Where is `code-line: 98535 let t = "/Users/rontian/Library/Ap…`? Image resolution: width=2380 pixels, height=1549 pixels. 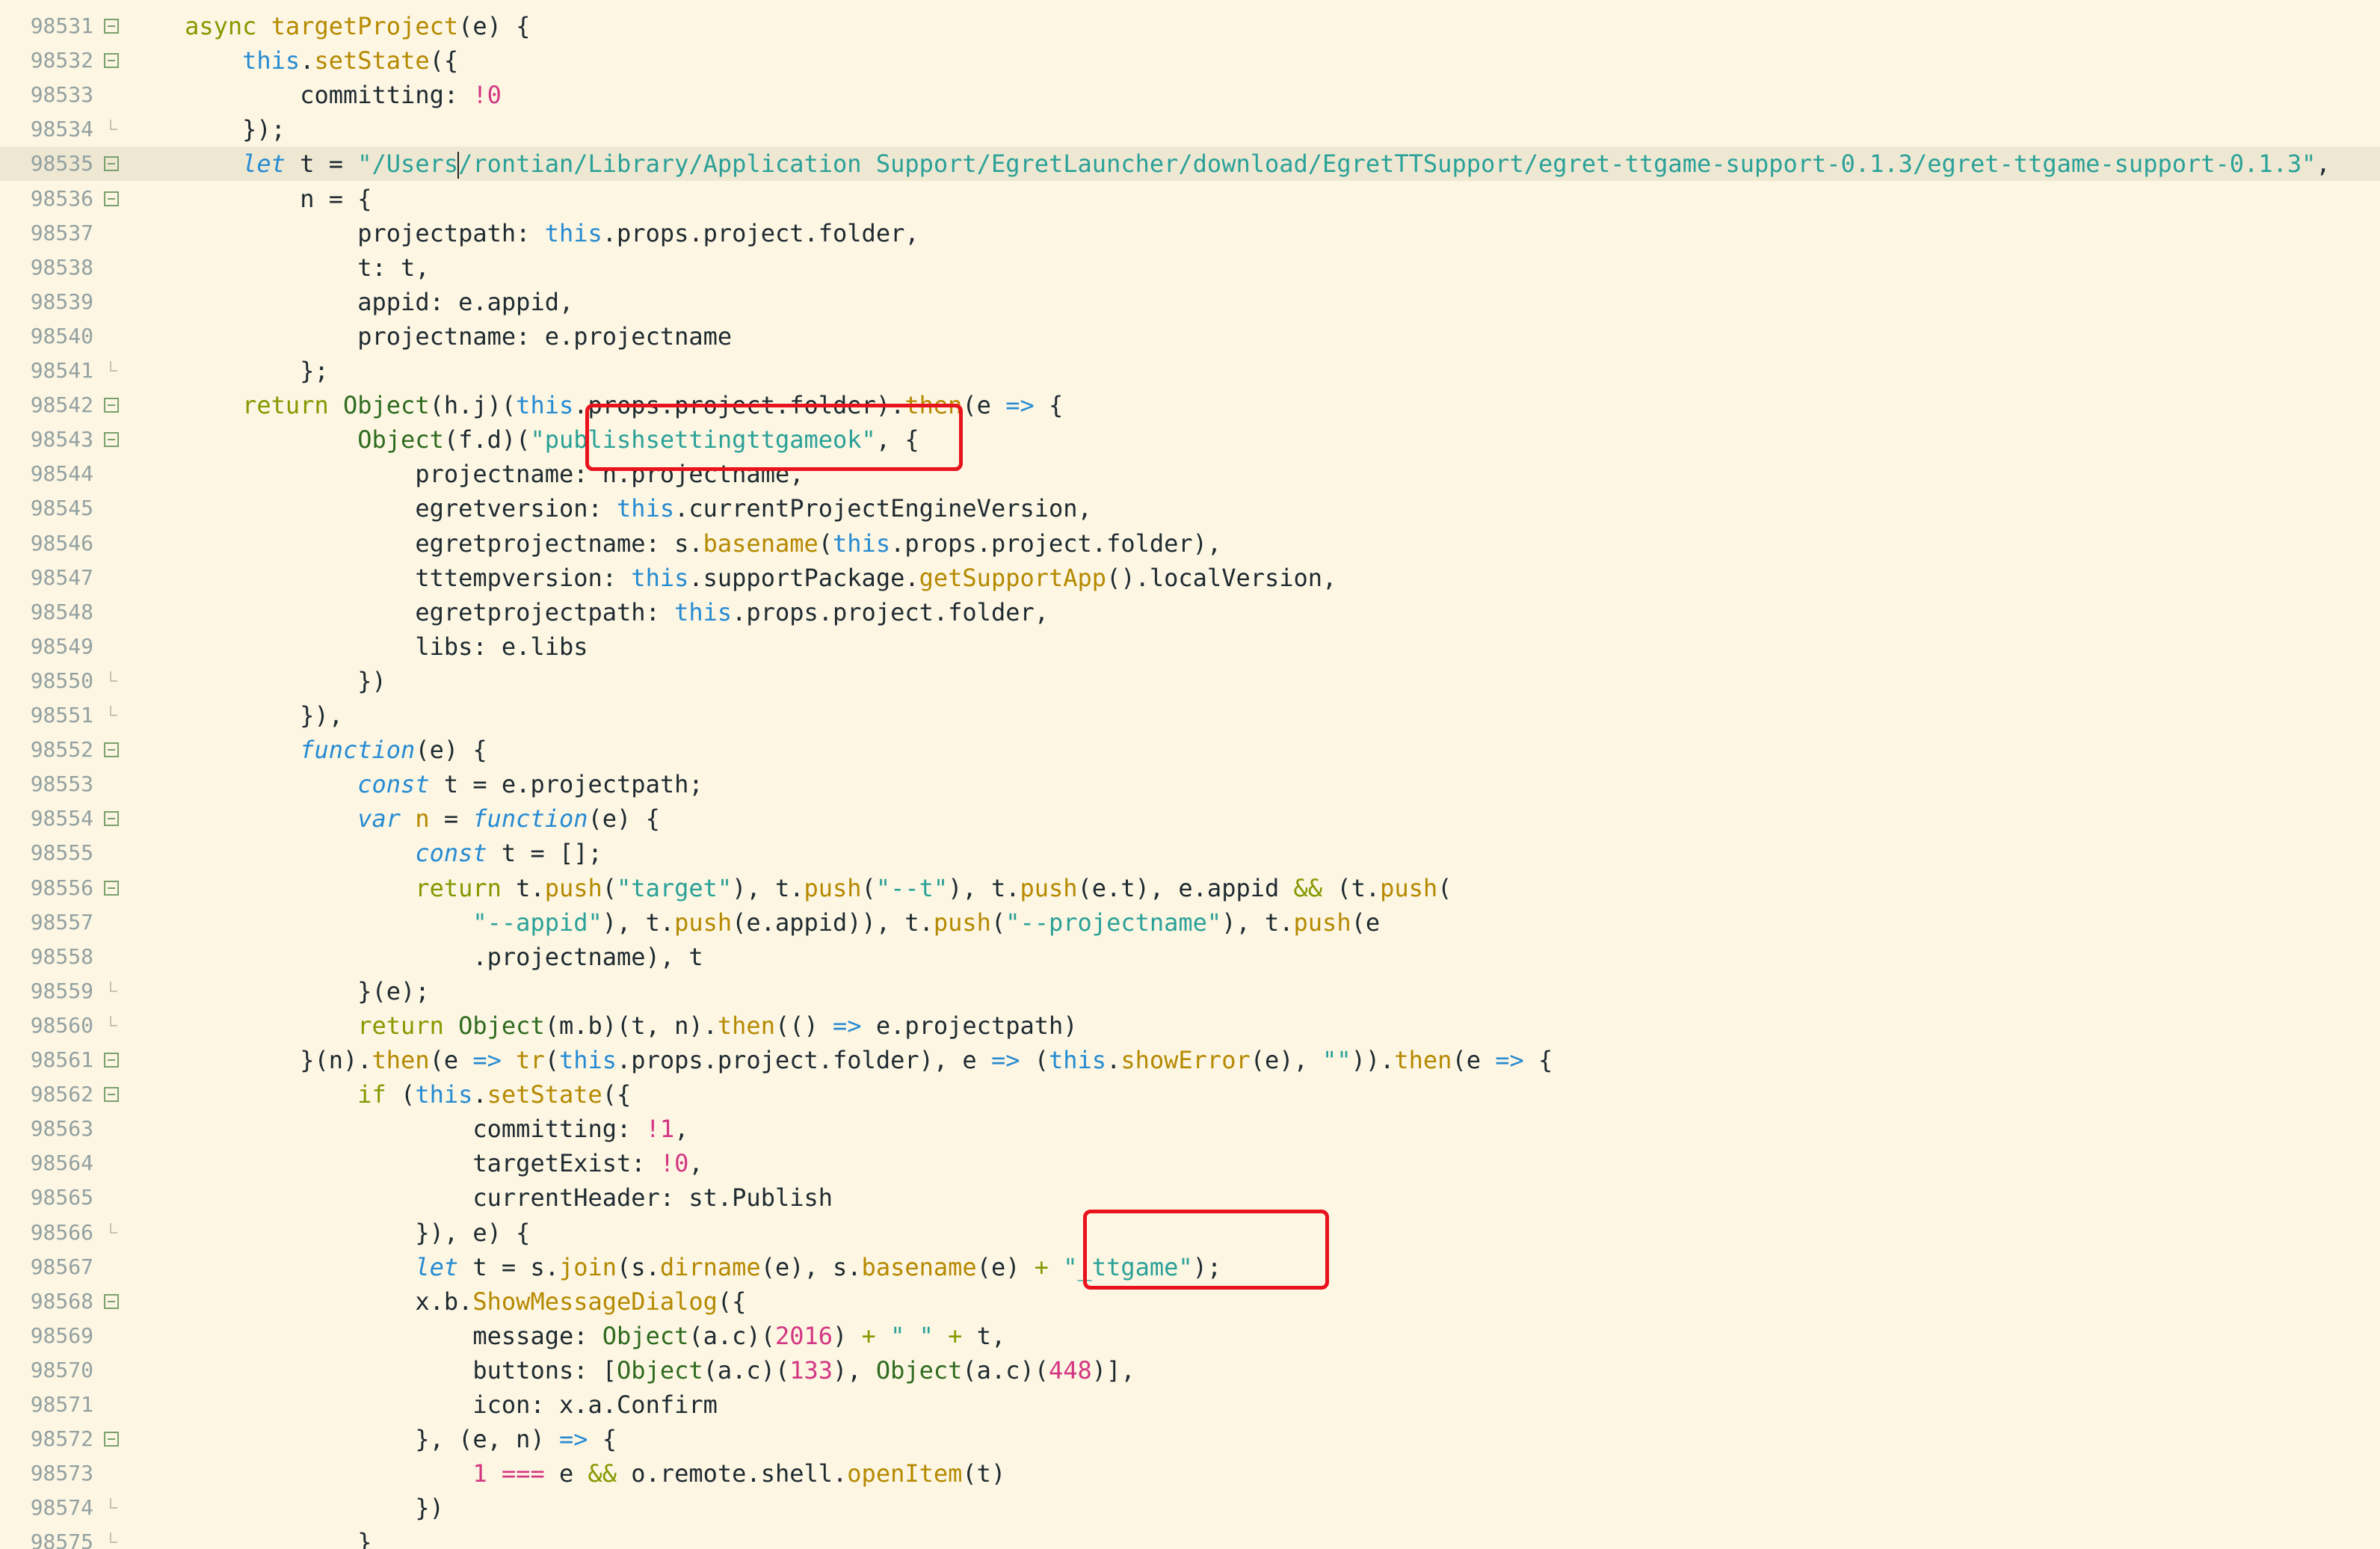
code-line: 98535 let t = "/Users/rontian/Library/Ap… is located at coordinates (1190, 165).